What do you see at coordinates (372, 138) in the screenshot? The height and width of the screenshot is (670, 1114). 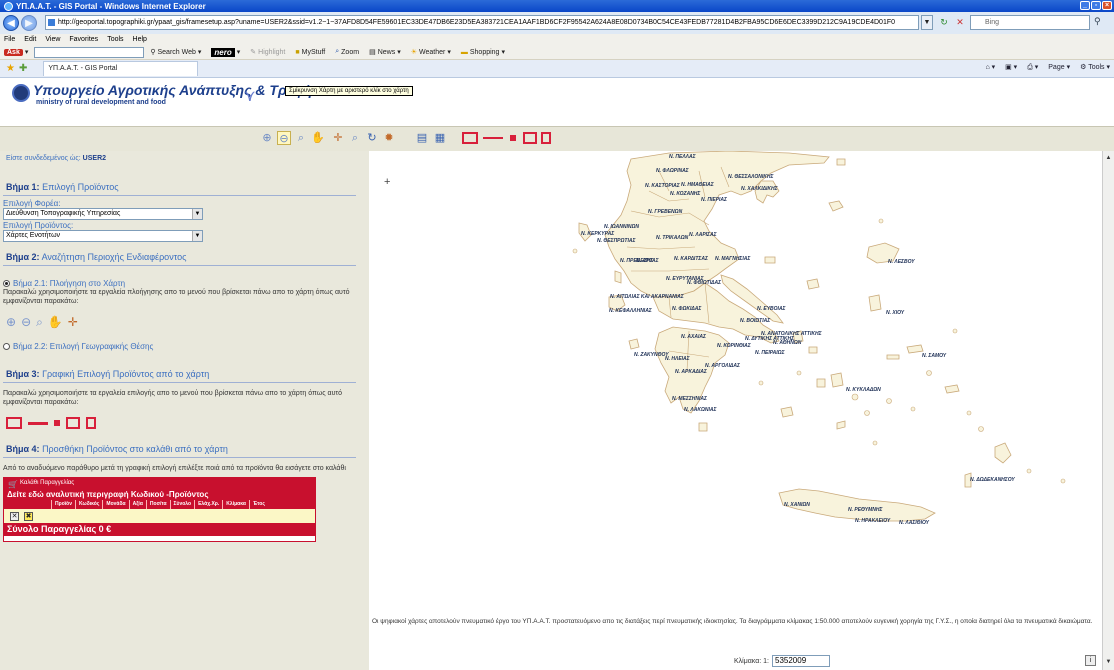 I see `refresh-map-icon: ↻` at bounding box center [372, 138].